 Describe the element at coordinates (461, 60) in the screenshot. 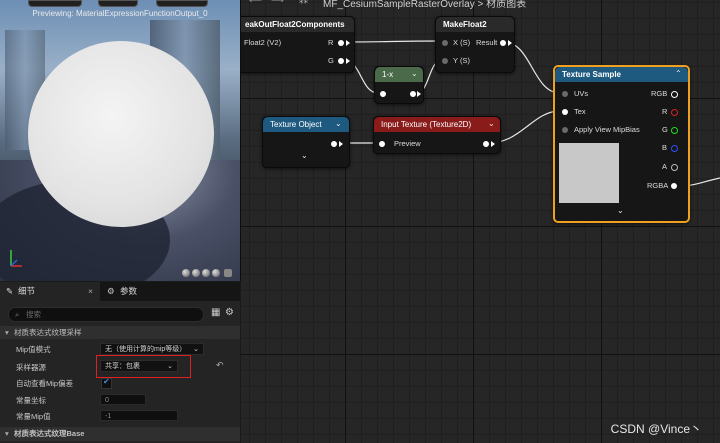

I see `pin-y-label: Y (S)` at that location.